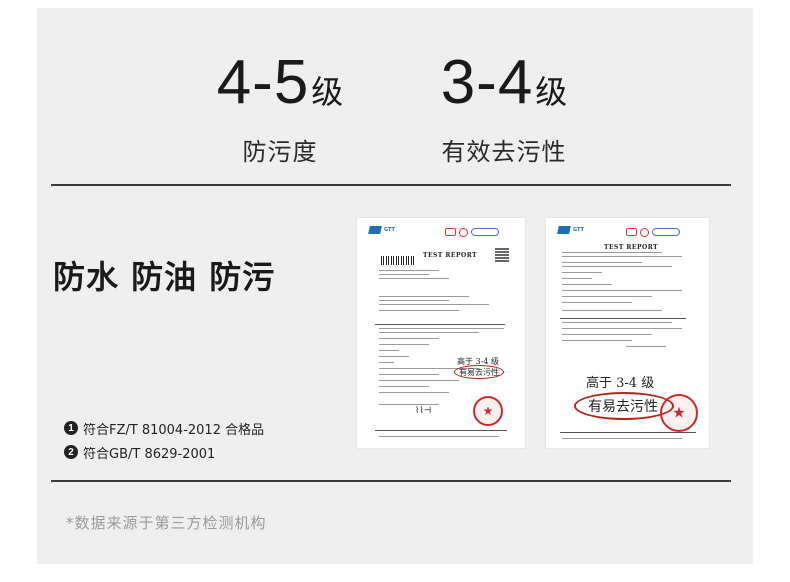 This screenshot has height=582, width=790. What do you see at coordinates (166, 523) in the screenshot?
I see `data-source-footnote: *数据来源于第三方检测机构` at bounding box center [166, 523].